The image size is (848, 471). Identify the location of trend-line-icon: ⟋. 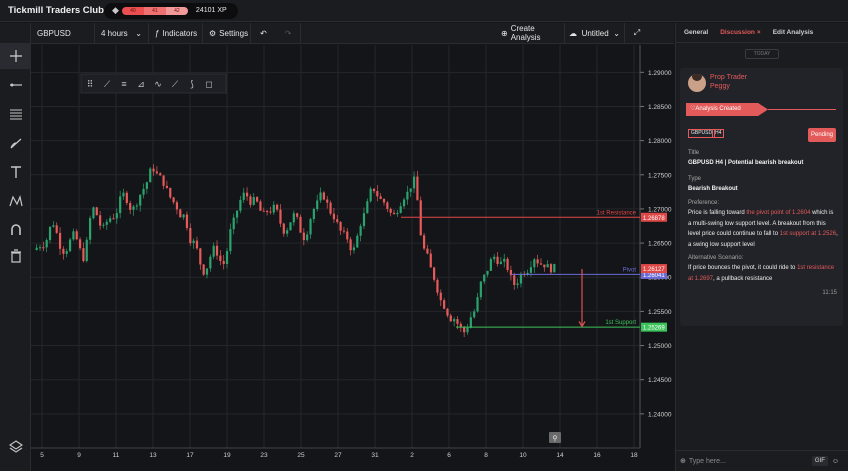
(107, 84).